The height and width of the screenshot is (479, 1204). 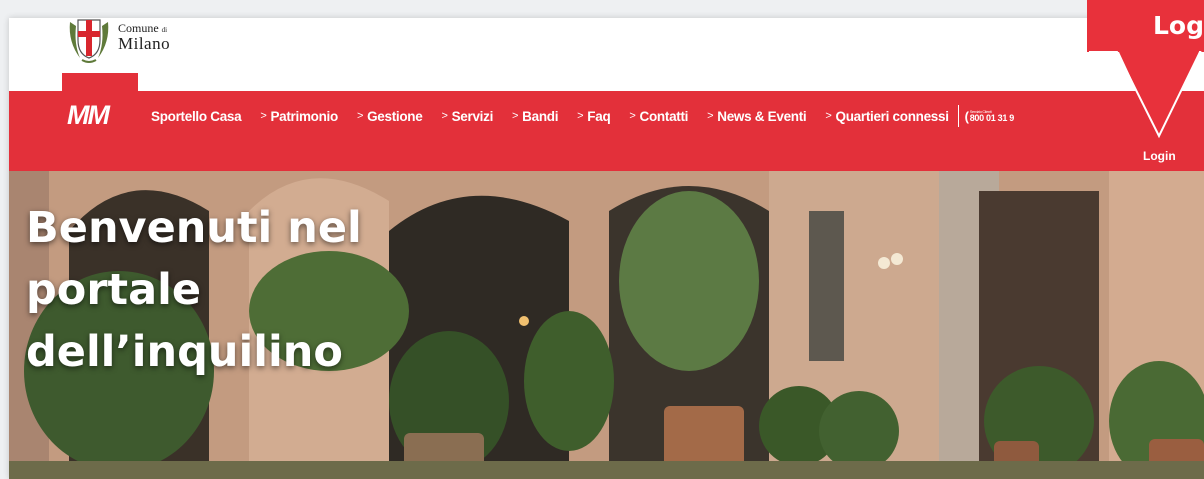 I want to click on nav-divider, so click(x=958, y=116).